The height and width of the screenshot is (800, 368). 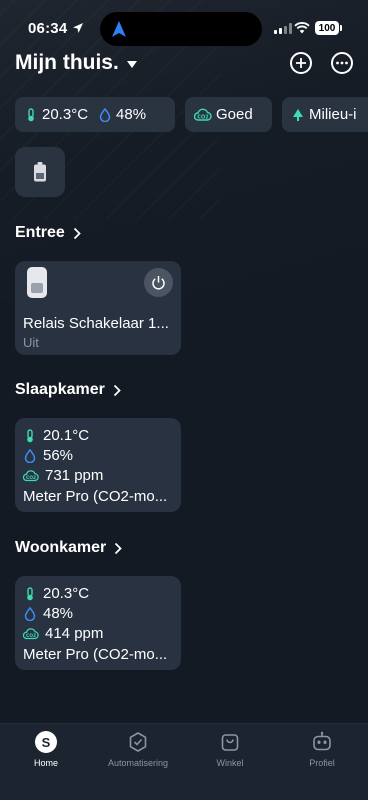 What do you see at coordinates (234, 114) in the screenshot?
I see `chip-air-quality: Goed` at bounding box center [234, 114].